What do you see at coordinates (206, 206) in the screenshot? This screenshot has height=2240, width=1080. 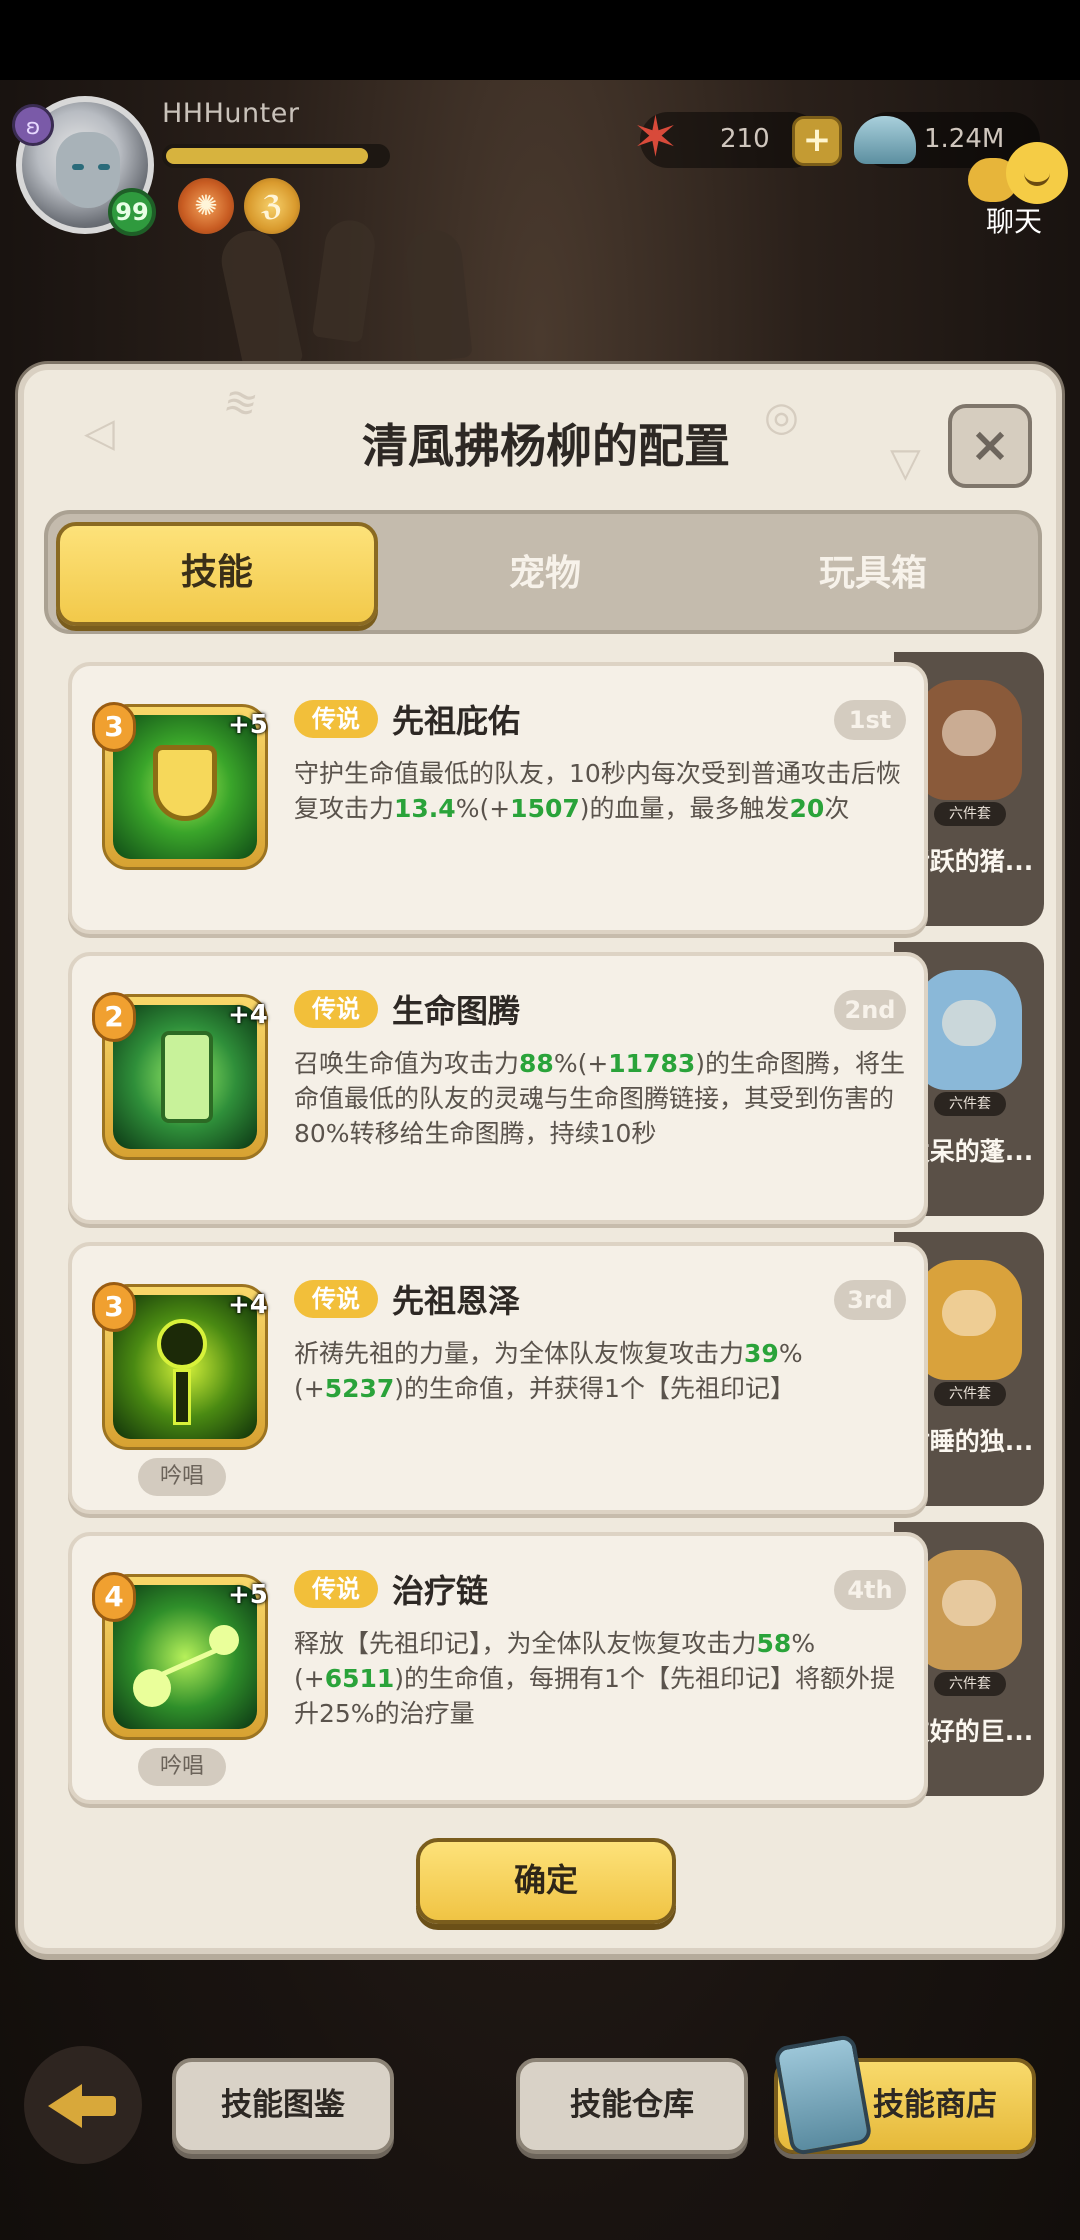 I see `guild-badge-icon: ✺` at bounding box center [206, 206].